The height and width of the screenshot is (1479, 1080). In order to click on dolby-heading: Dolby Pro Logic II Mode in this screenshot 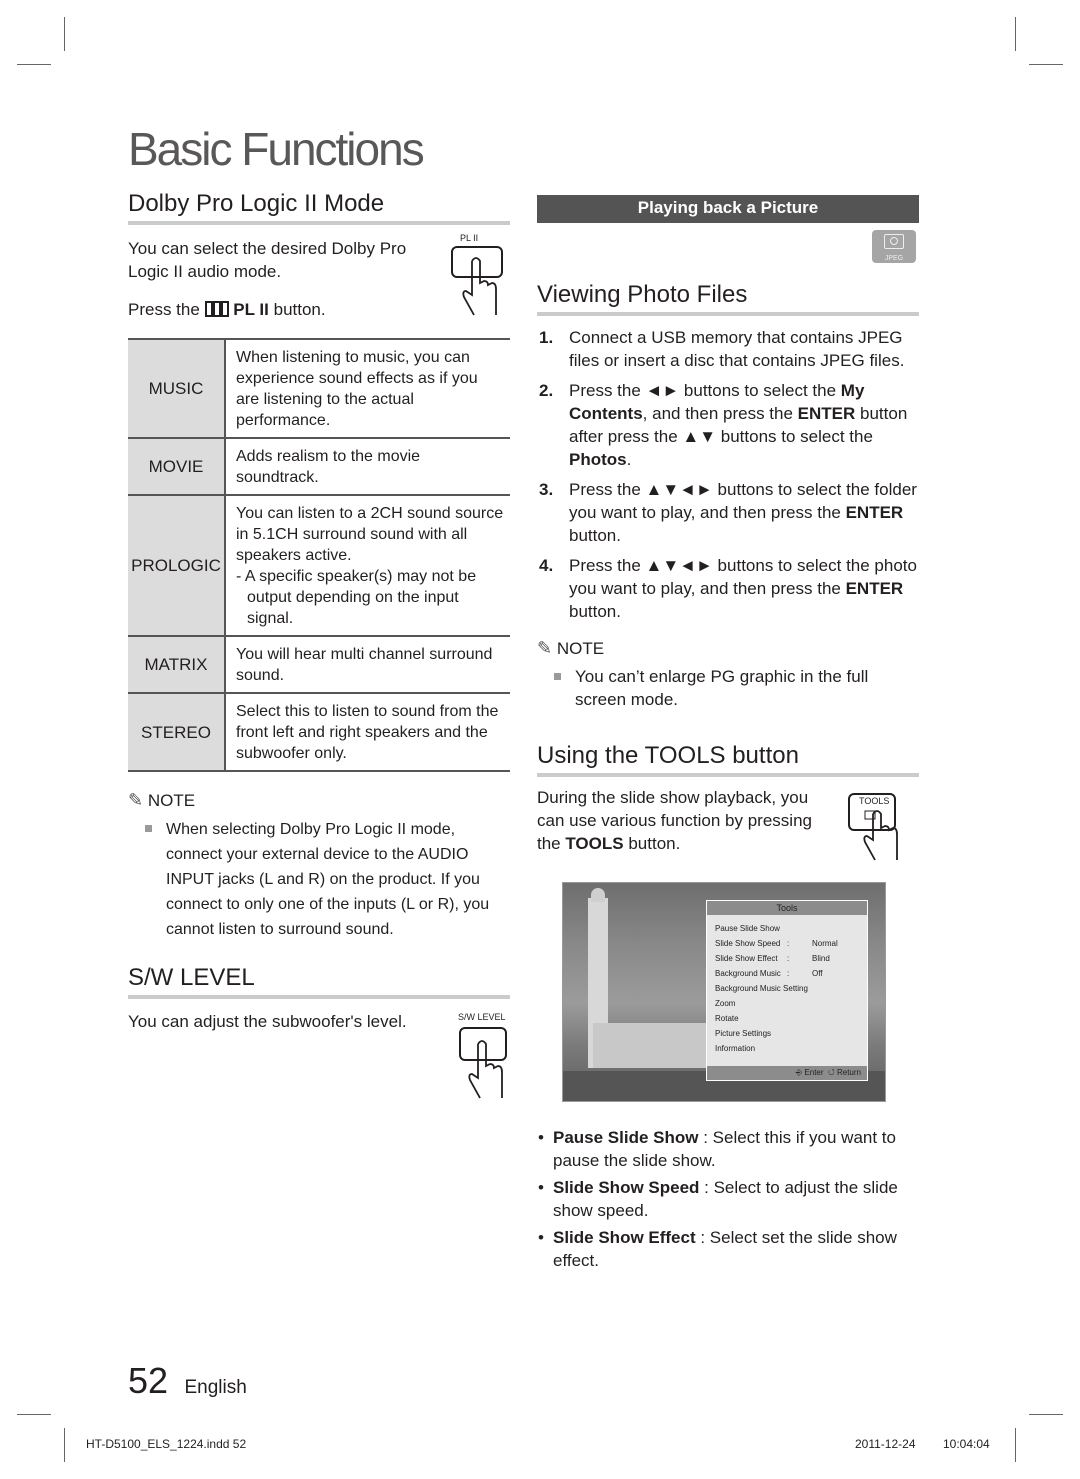, I will do `click(319, 207)`.